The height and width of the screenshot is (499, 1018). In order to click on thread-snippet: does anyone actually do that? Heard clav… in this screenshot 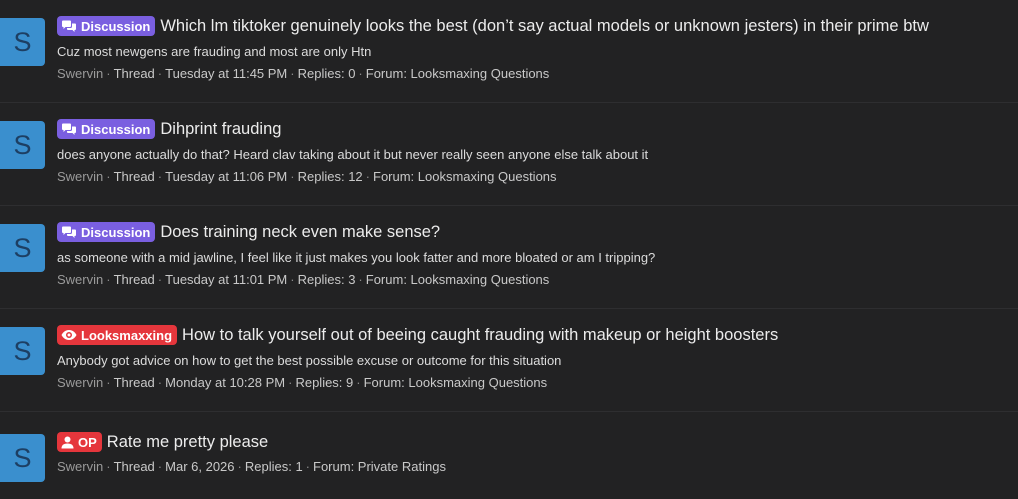, I will do `click(353, 154)`.